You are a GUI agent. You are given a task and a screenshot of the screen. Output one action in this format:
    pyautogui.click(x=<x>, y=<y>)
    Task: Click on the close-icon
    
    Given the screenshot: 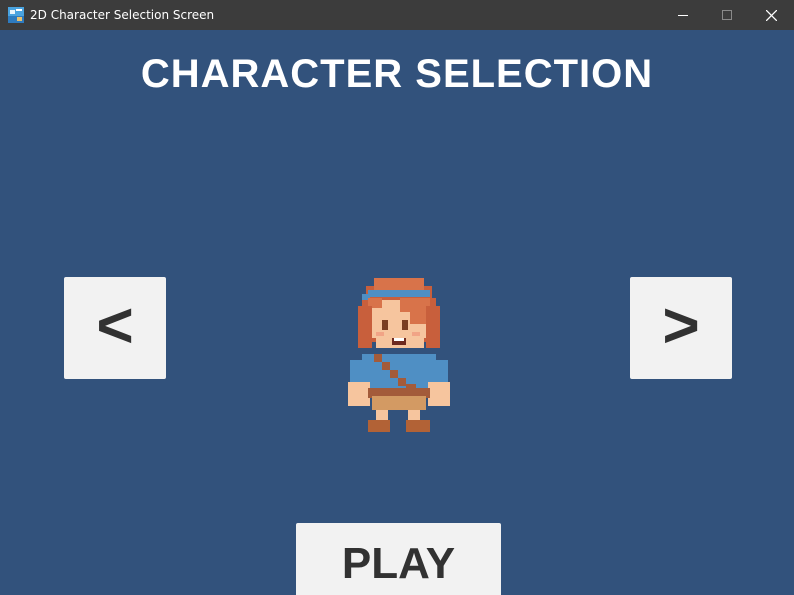 What is the action you would take?
    pyautogui.click(x=771, y=15)
    